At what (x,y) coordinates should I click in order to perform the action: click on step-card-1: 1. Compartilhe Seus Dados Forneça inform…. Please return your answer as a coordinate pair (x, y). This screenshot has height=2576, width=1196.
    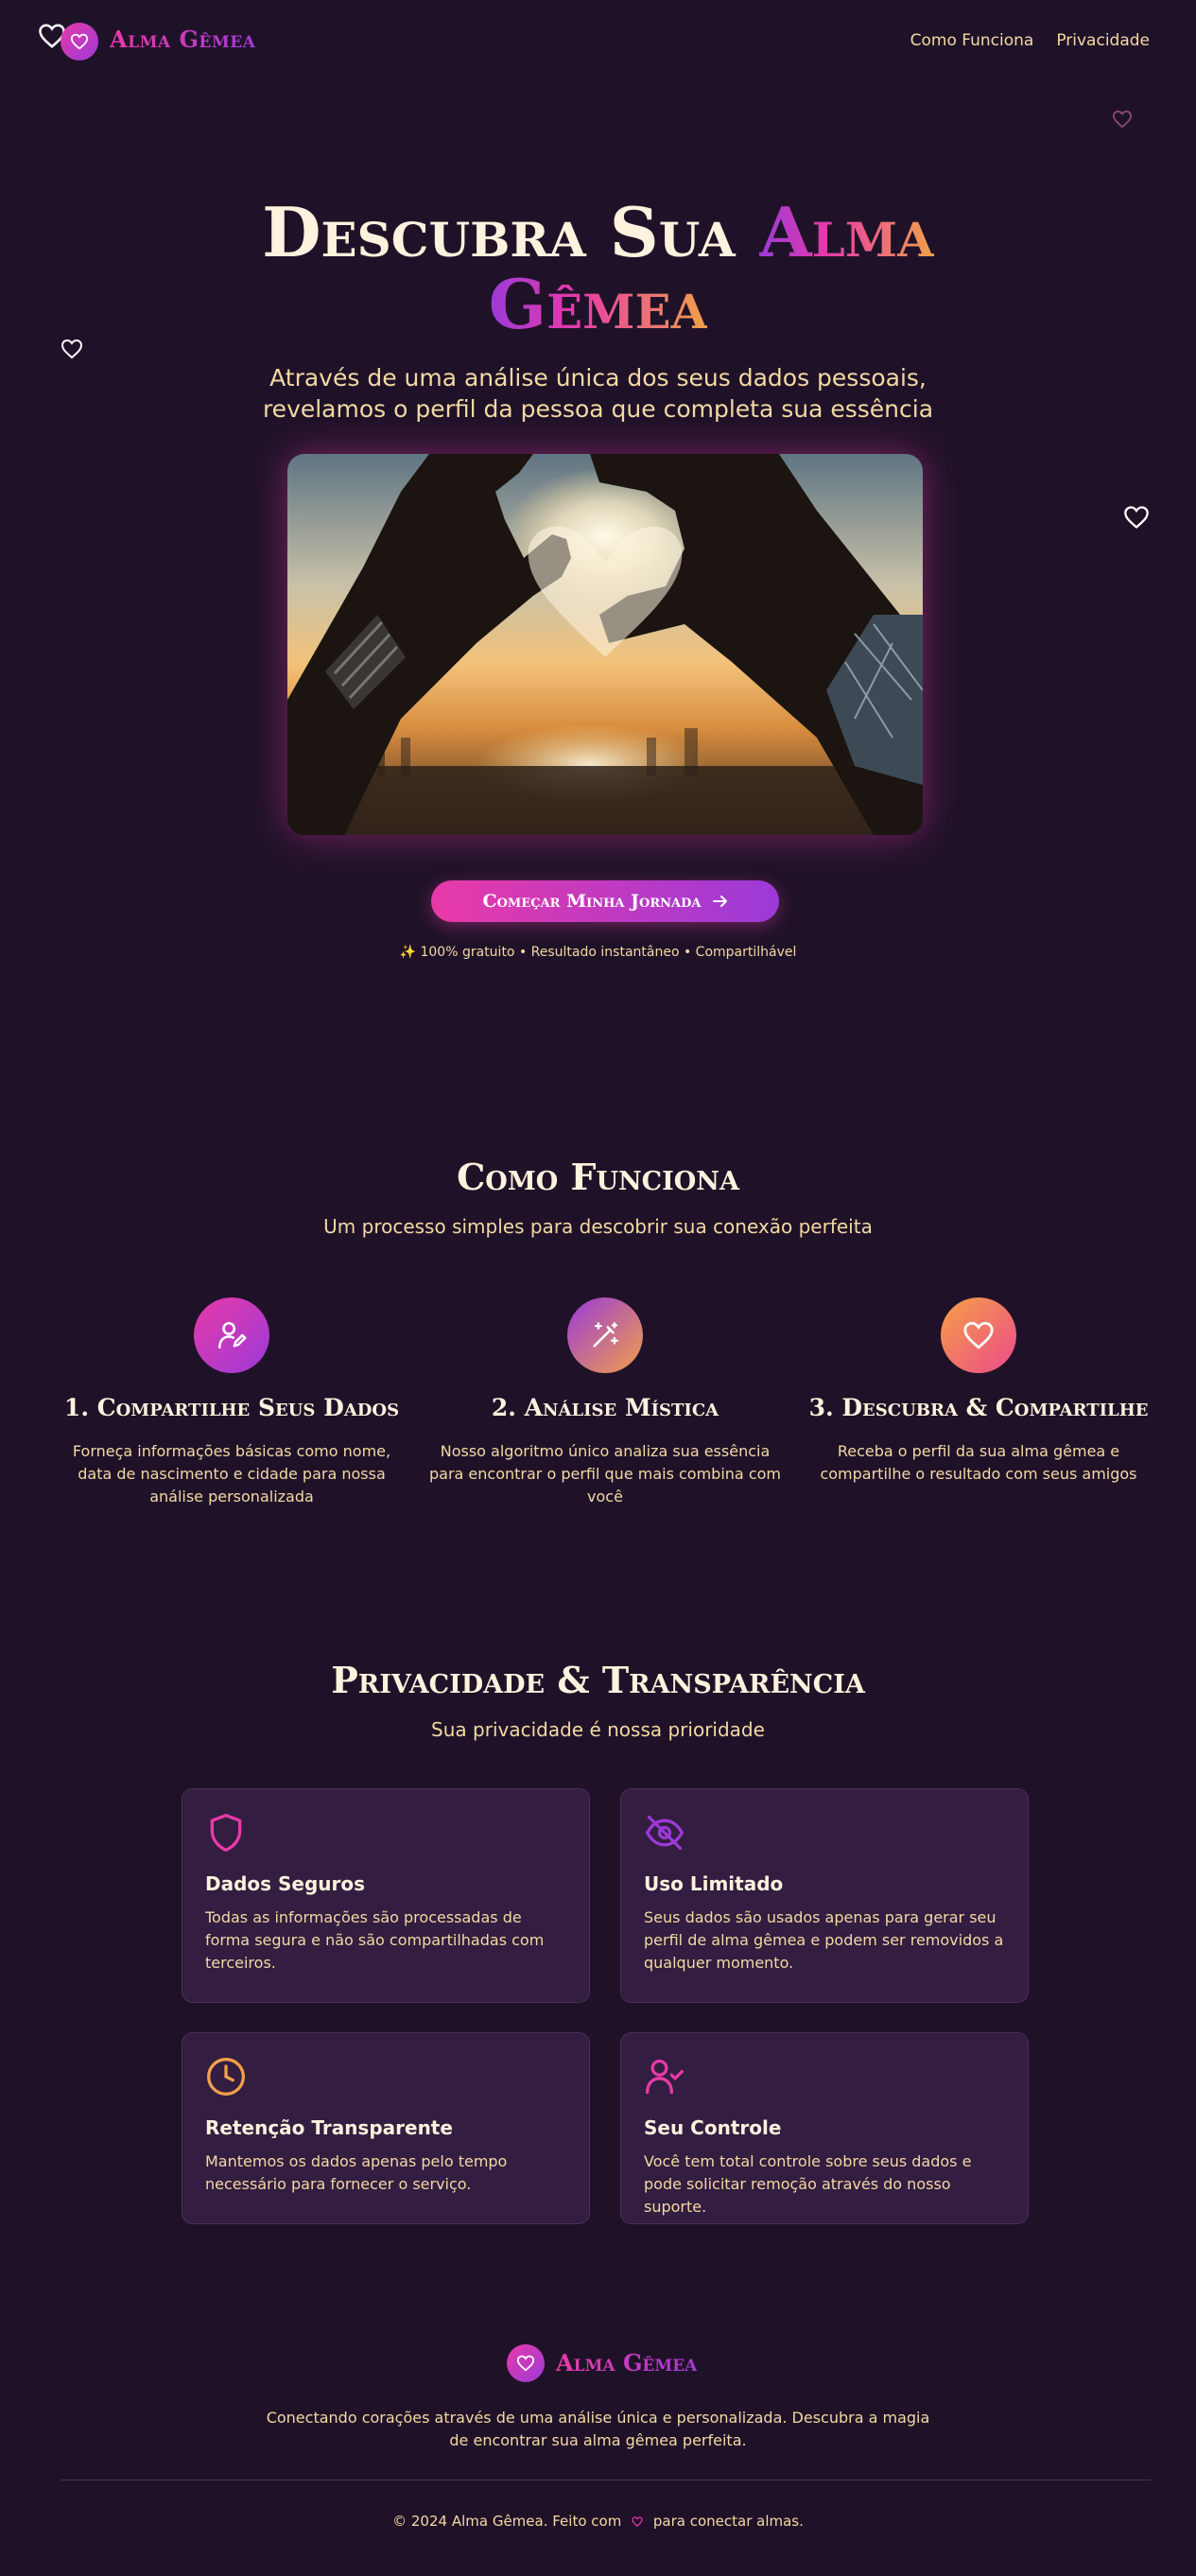
    Looking at the image, I should click on (231, 1402).